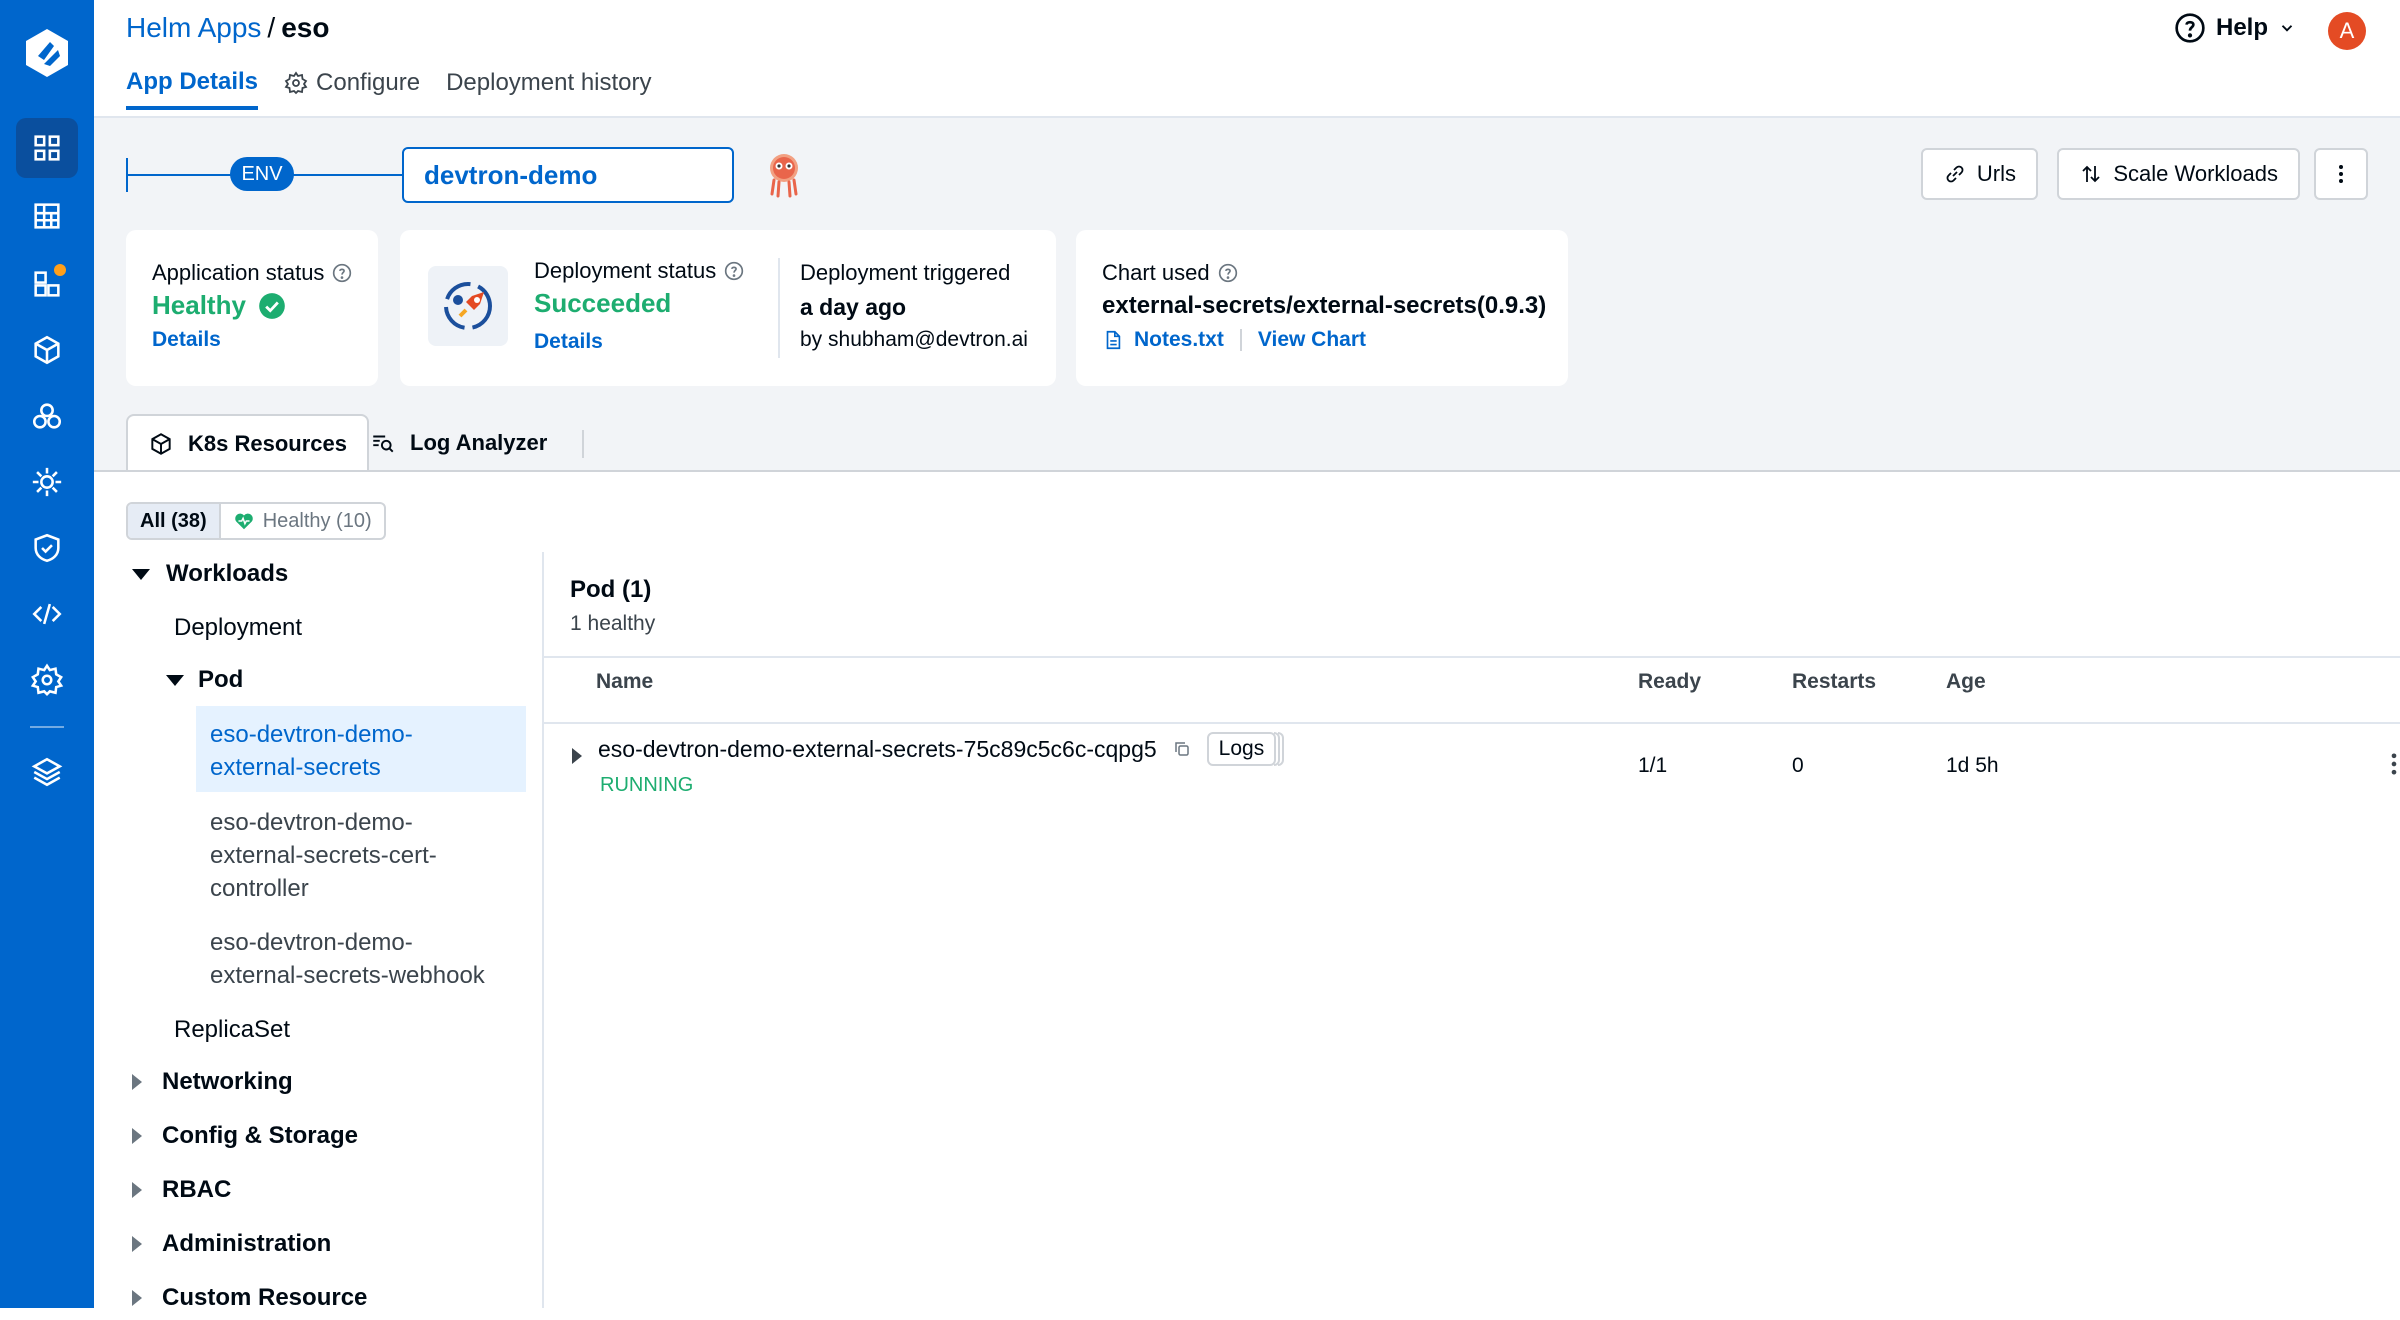 This screenshot has width=2400, height=1320. Describe the element at coordinates (1955, 174) in the screenshot. I see `link-icon` at that location.